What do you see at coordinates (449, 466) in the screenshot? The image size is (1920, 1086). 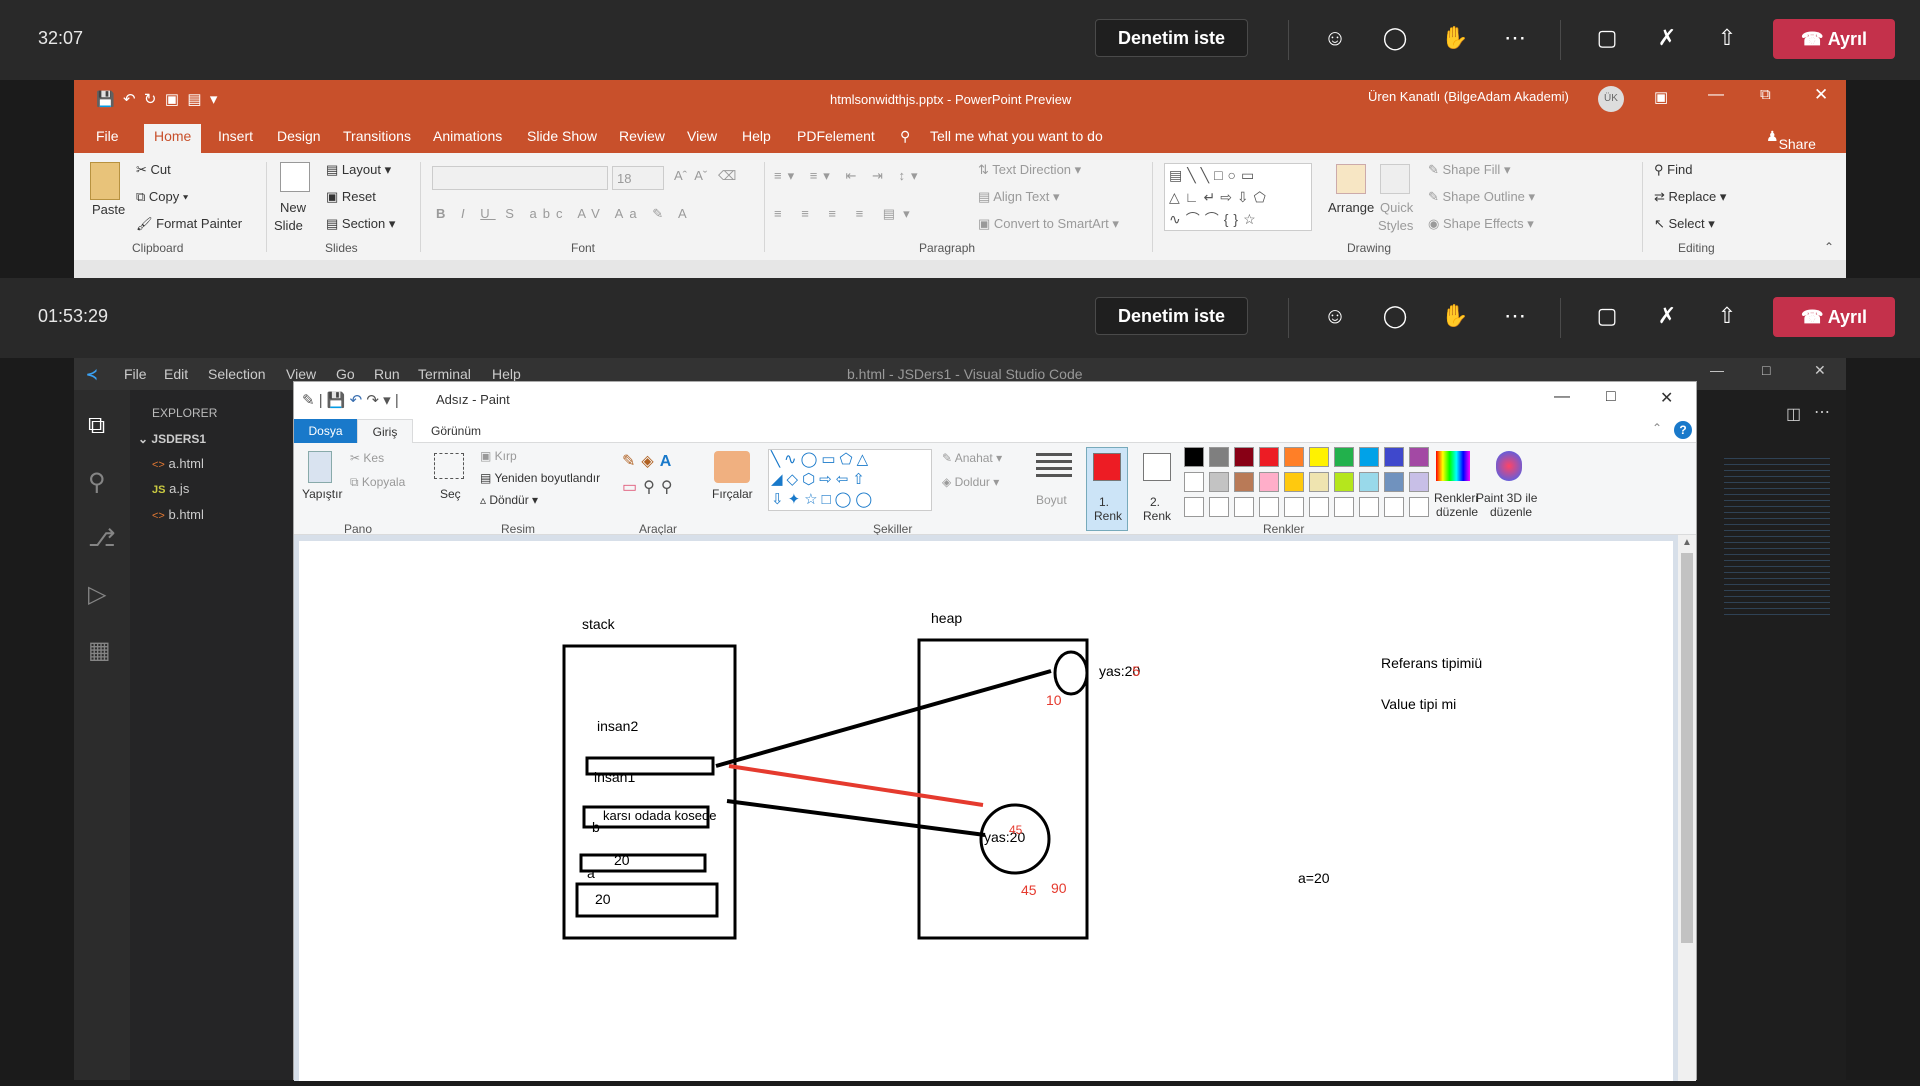 I see `select-icon` at bounding box center [449, 466].